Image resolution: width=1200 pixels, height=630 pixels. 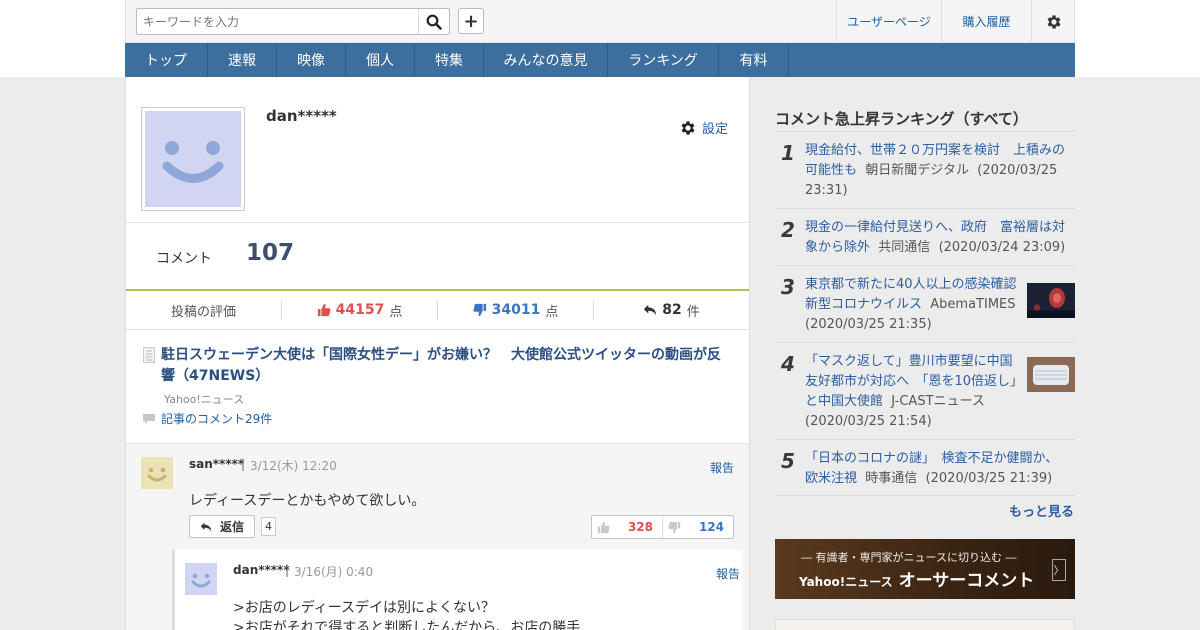 I want to click on dislikes-total: 34011, so click(x=516, y=310).